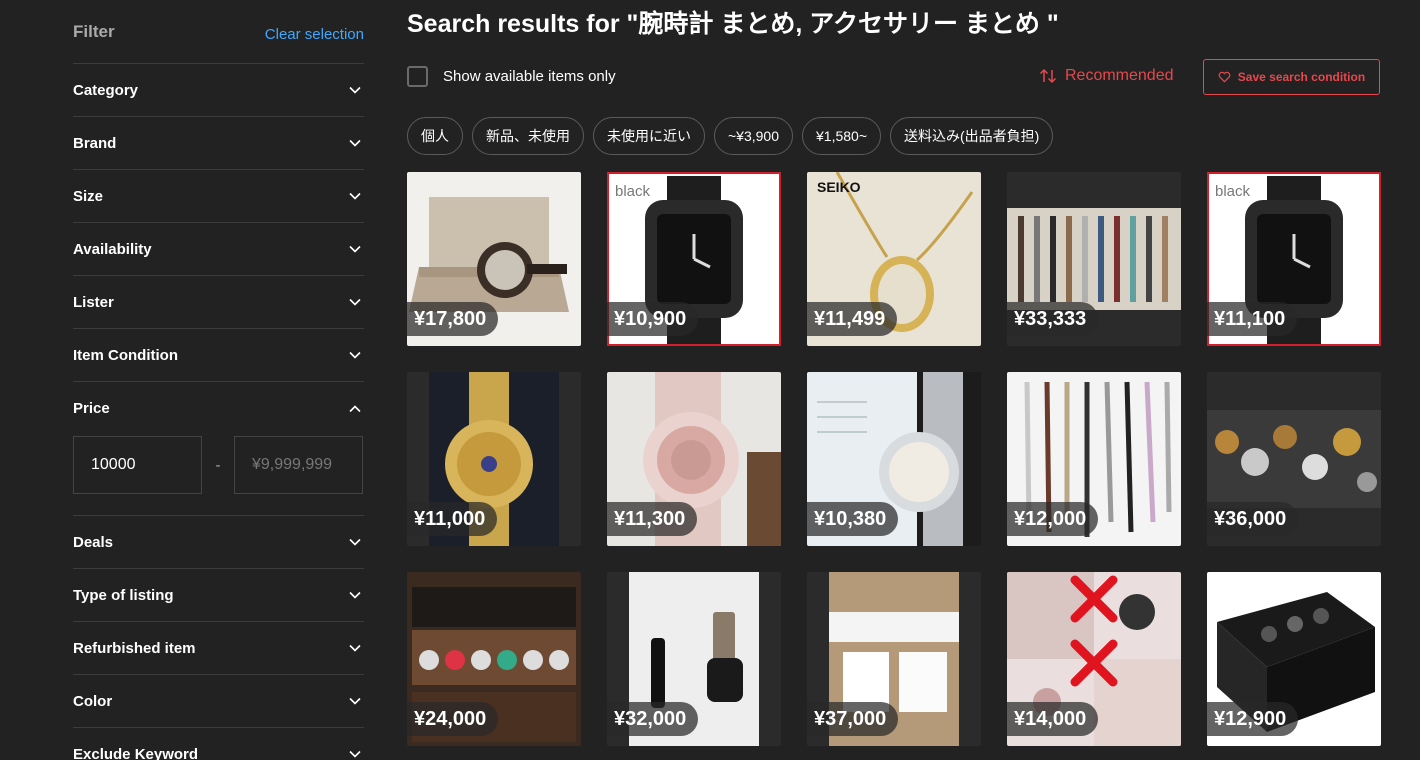 The height and width of the screenshot is (760, 1420). Describe the element at coordinates (218, 744) in the screenshot. I see `facet-exclude-keyword: Exclude Keyword` at that location.